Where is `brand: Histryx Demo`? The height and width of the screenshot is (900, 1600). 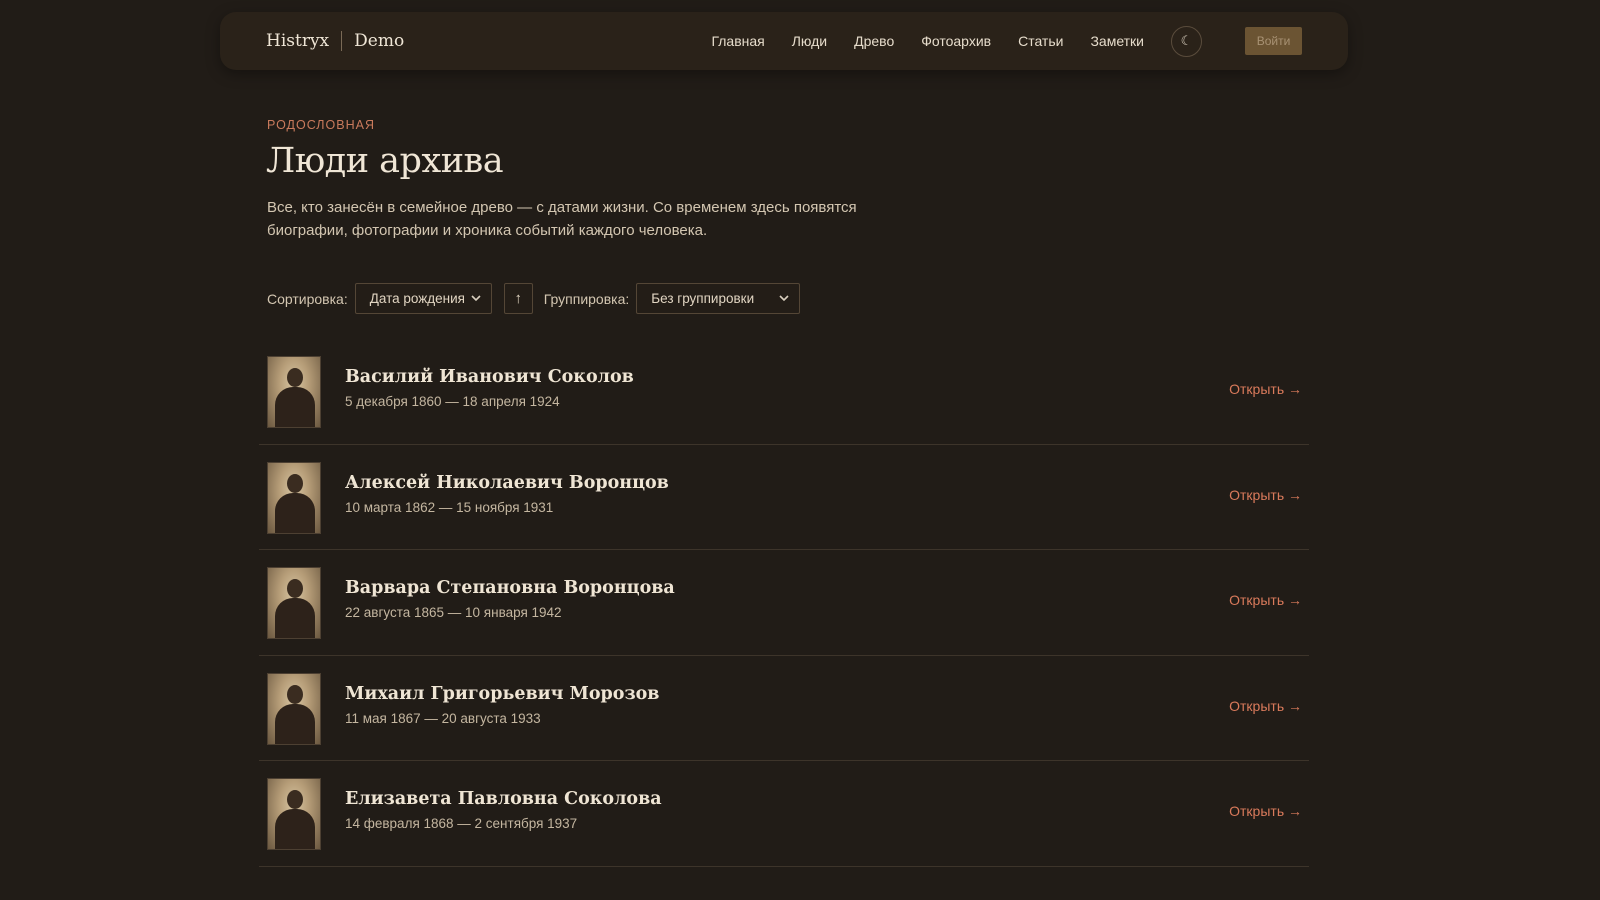 brand: Histryx Demo is located at coordinates (335, 41).